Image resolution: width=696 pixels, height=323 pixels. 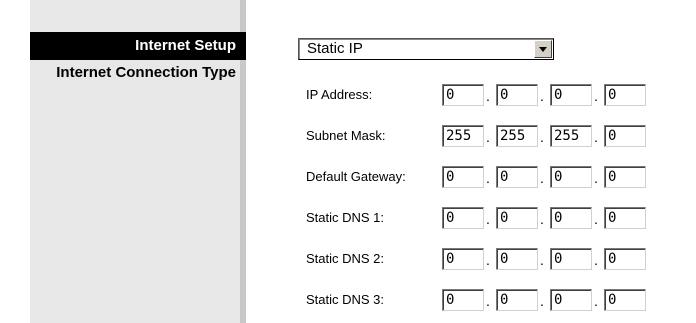 I want to click on static-dns-2-octet-2: 0, so click(x=517, y=259).